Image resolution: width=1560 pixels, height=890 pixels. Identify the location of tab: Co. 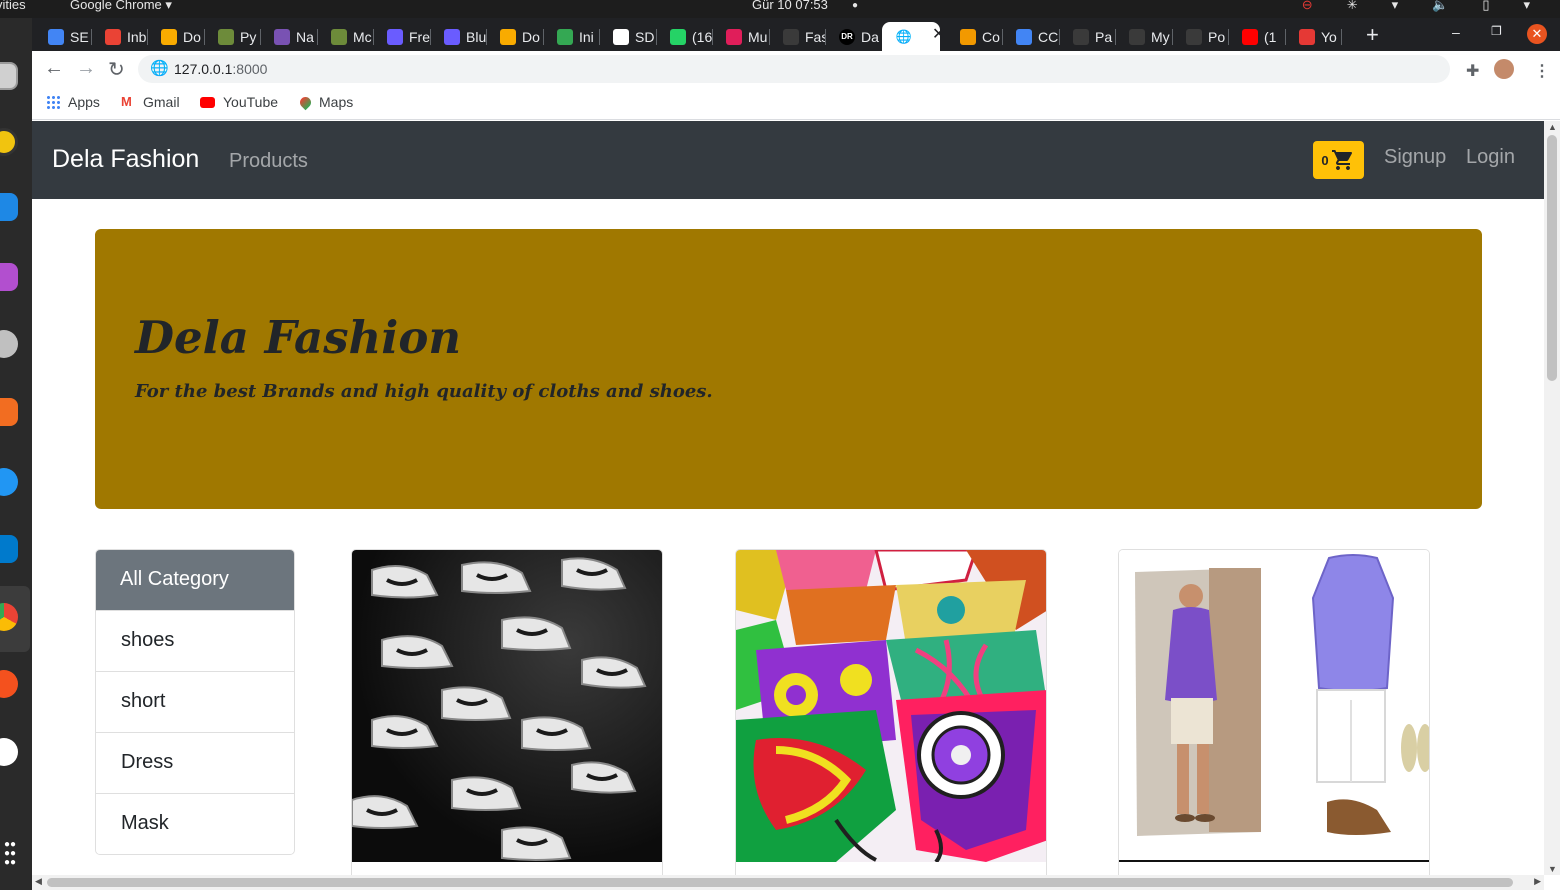
(974, 36).